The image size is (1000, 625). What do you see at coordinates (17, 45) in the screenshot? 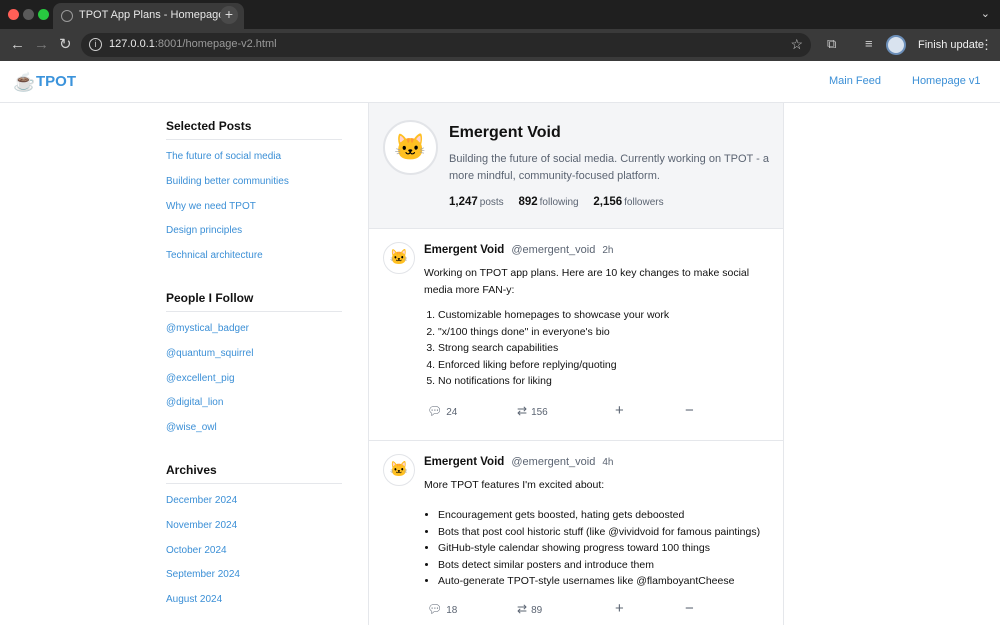
I see `back-arrow-icon: ←` at bounding box center [17, 45].